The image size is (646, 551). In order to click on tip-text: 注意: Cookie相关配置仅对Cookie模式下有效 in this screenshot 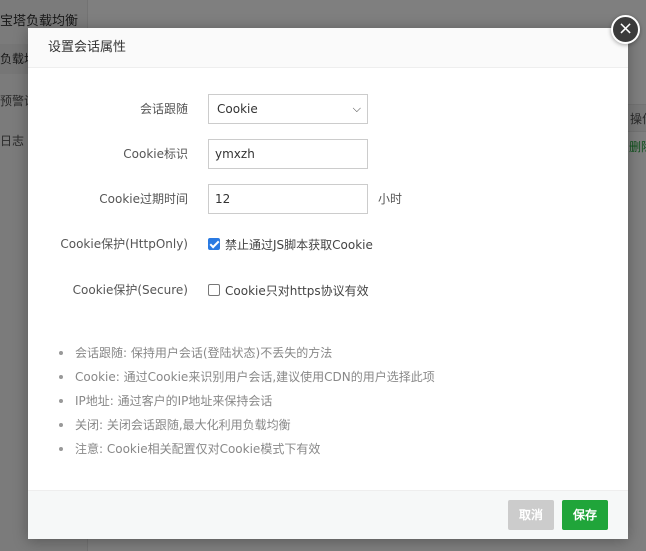, I will do `click(198, 449)`.